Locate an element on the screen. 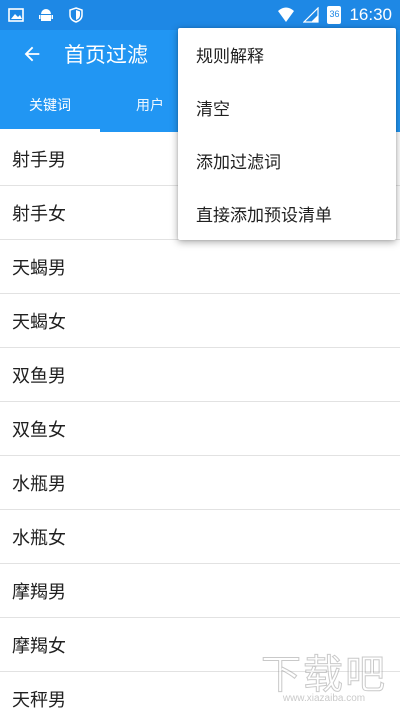  back-button is located at coordinates (32, 54).